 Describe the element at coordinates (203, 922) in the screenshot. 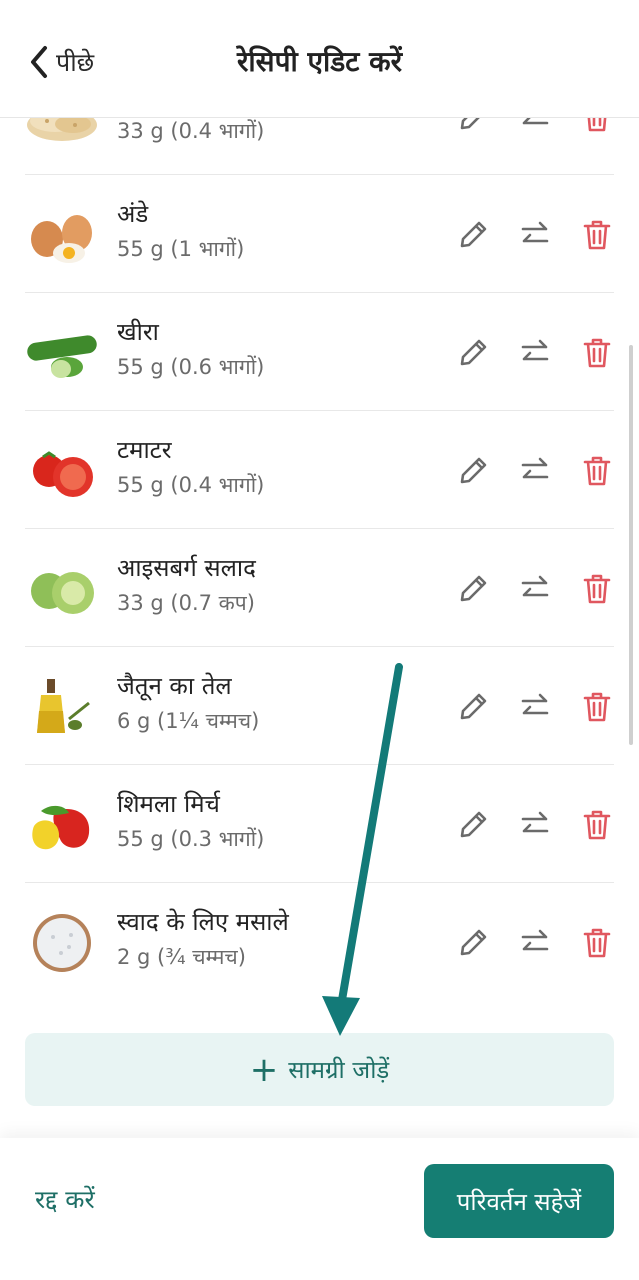

I see `ingredient-name: स्वाद के लिए मसाले` at that location.